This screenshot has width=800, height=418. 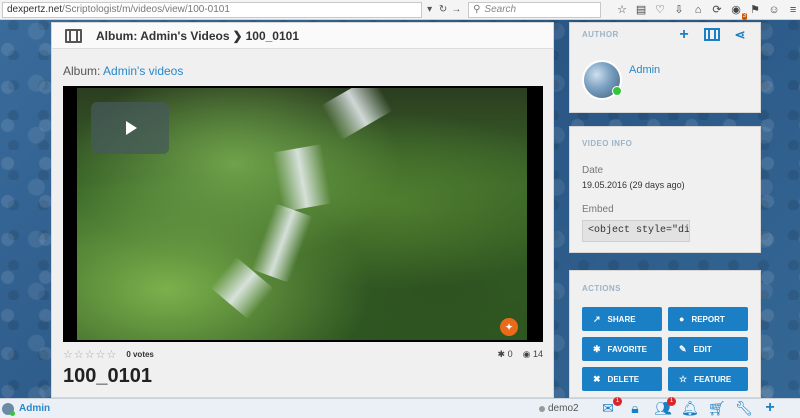 What do you see at coordinates (597, 378) in the screenshot?
I see `close-icon: ✖` at bounding box center [597, 378].